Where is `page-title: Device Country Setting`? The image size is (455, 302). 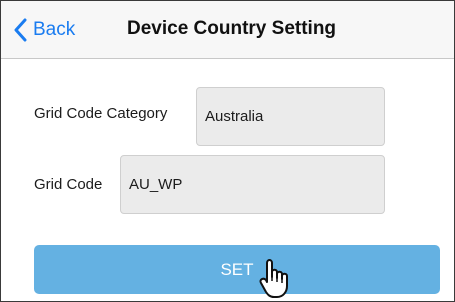 page-title: Device Country Setting is located at coordinates (232, 28).